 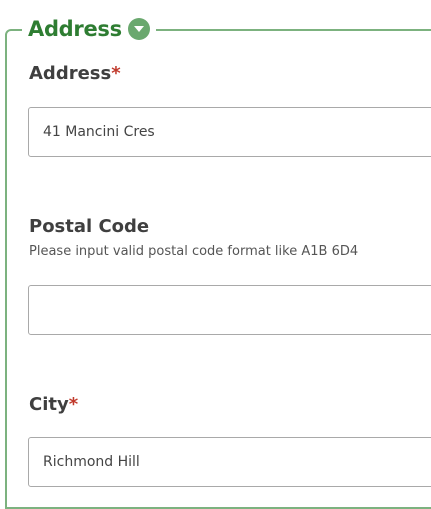 I want to click on postal-code-label-text: Postal Code, so click(x=89, y=226).